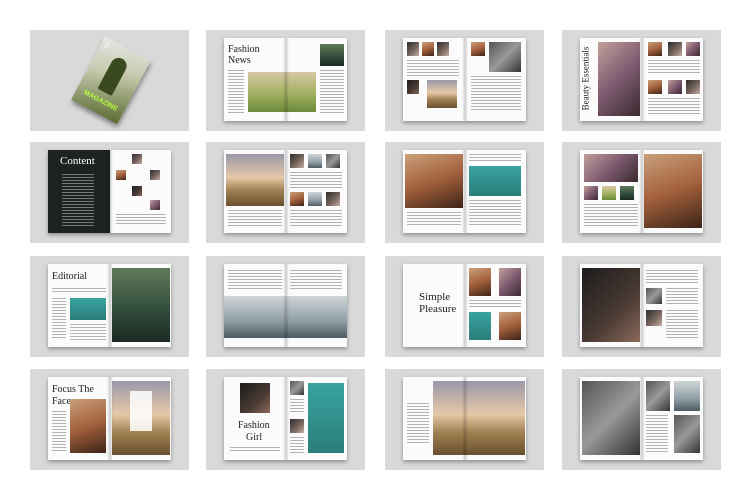 Image resolution: width=750 pixels, height=500 pixels. Describe the element at coordinates (73, 389) in the screenshot. I see `spread-heading-line-1: Focus The` at that location.